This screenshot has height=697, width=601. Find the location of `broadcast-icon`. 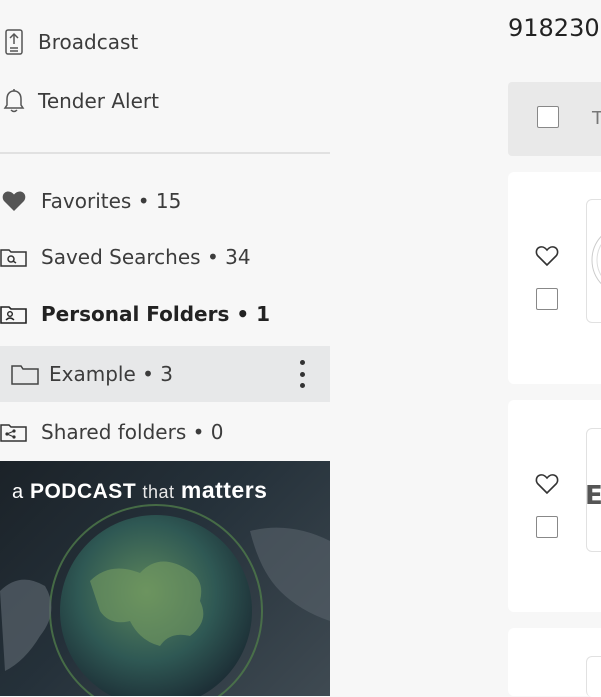

broadcast-icon is located at coordinates (14, 42).